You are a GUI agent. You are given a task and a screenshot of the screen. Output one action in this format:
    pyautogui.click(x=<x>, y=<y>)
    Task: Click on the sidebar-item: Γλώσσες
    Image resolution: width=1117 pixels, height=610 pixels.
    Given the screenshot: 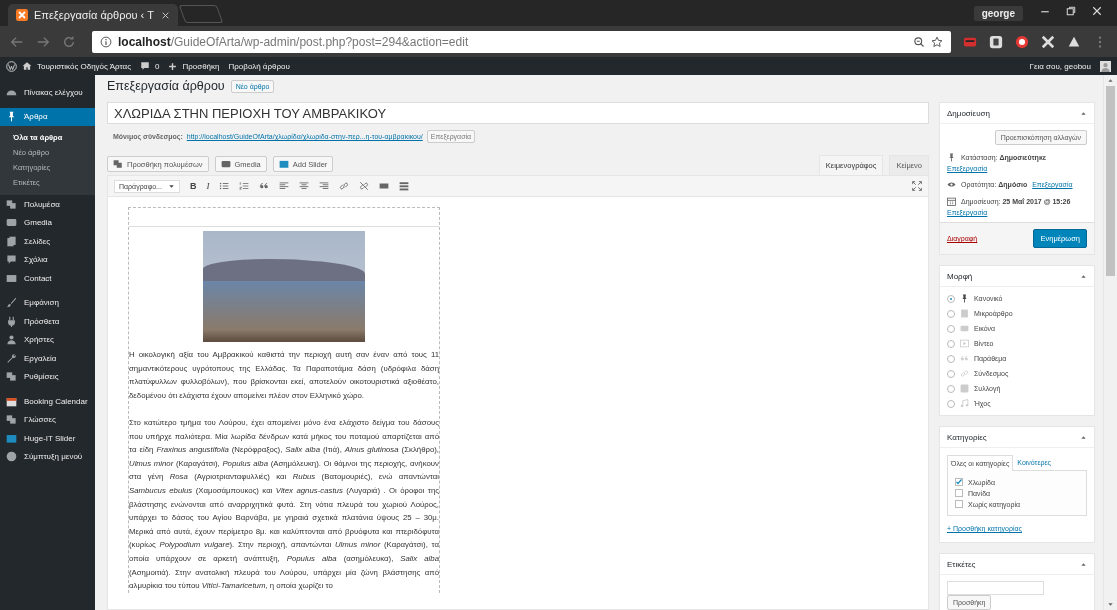 What is the action you would take?
    pyautogui.click(x=47, y=419)
    